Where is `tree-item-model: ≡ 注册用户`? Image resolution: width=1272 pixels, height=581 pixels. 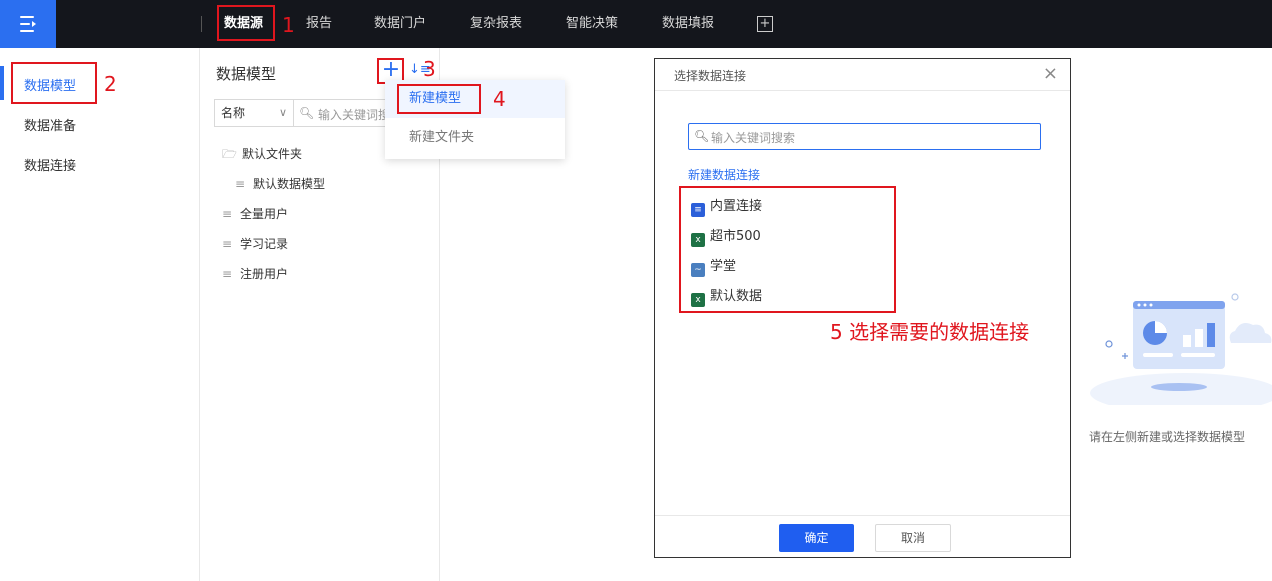
tree-item-model: ≡ 注册用户 is located at coordinates (254, 273).